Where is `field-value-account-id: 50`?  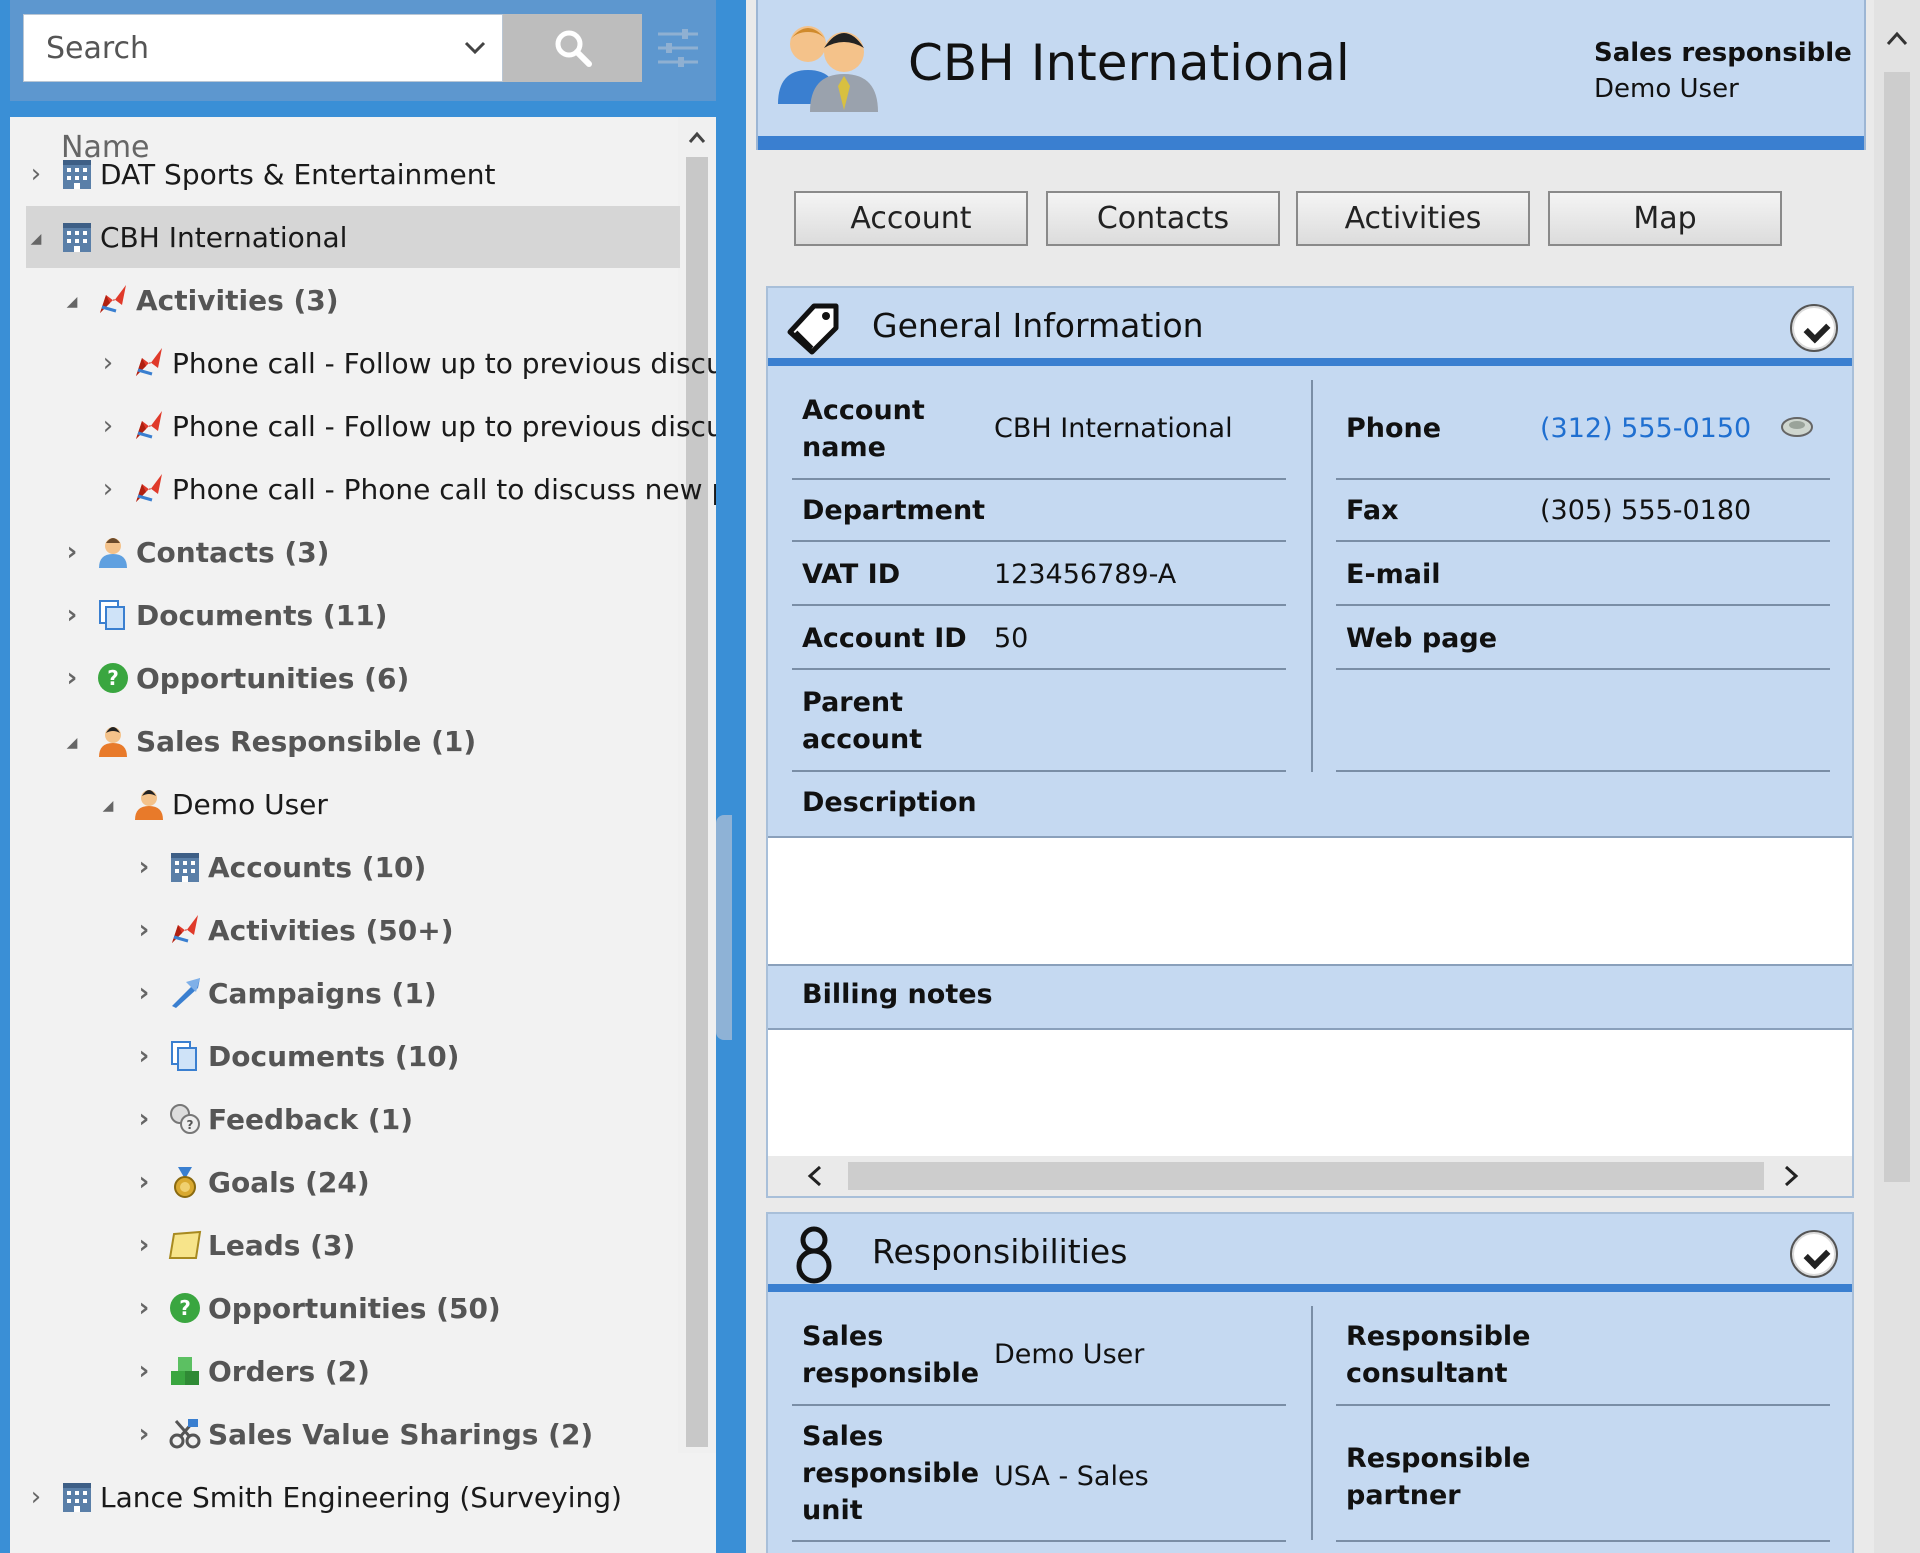
field-value-account-id: 50 is located at coordinates (1011, 638).